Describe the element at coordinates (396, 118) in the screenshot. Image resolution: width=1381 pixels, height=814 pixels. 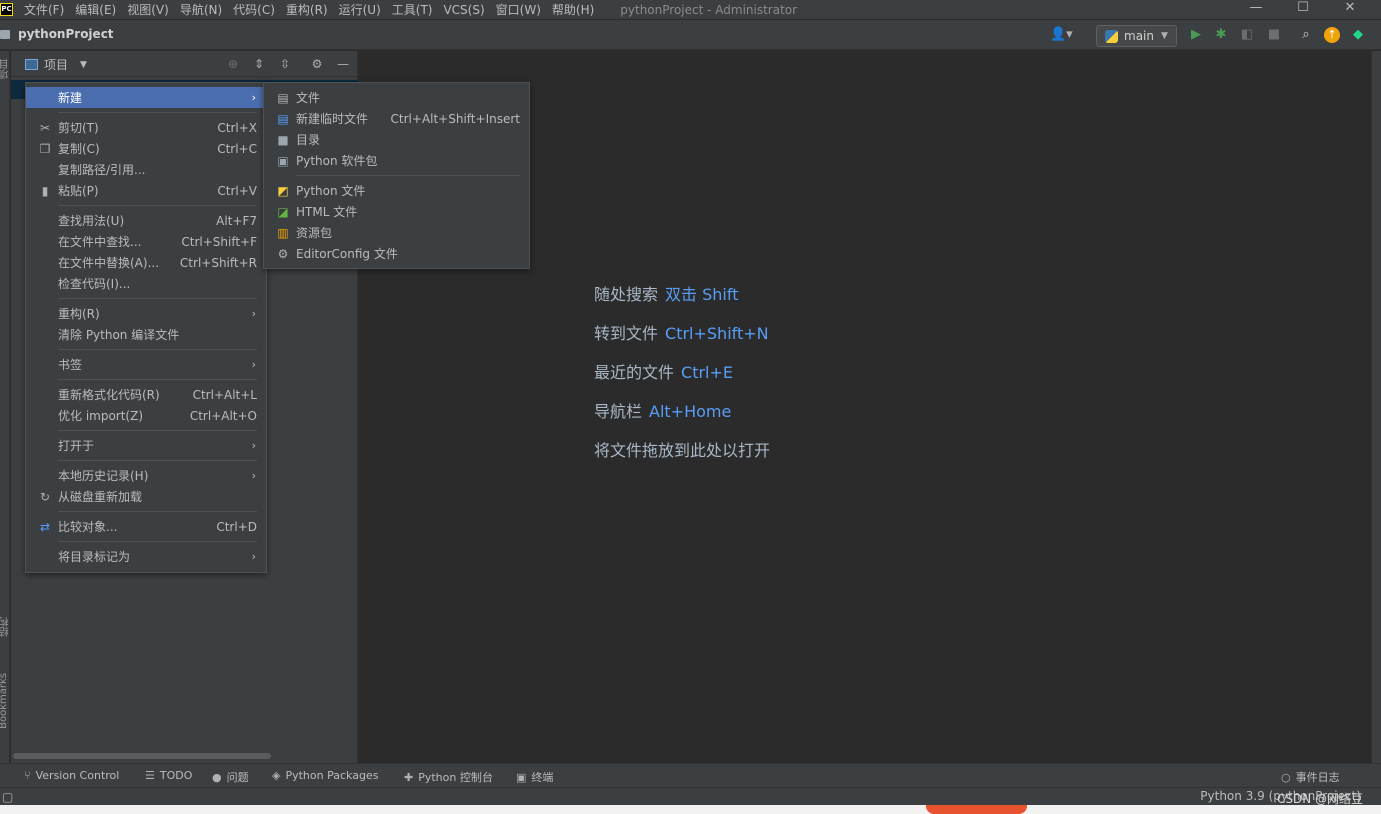
I see `submenu-item-scratch-file: ▤ 新建临时文件 Ctrl+Alt+Shift+Insert` at that location.